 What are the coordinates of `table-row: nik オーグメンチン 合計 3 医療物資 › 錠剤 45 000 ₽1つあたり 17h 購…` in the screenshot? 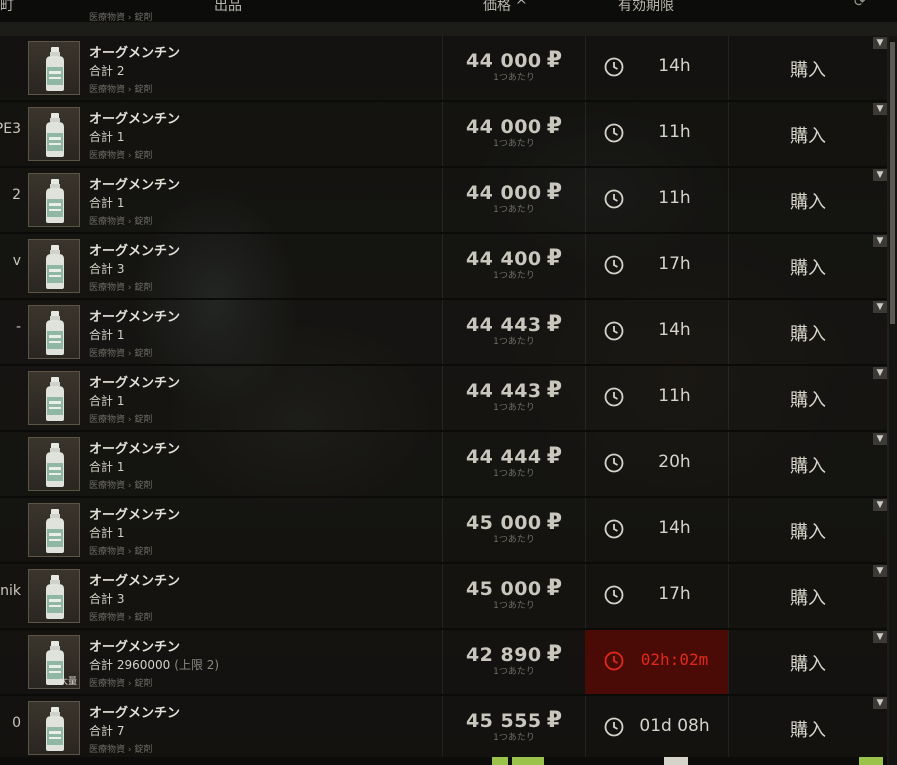 It's located at (443, 597).